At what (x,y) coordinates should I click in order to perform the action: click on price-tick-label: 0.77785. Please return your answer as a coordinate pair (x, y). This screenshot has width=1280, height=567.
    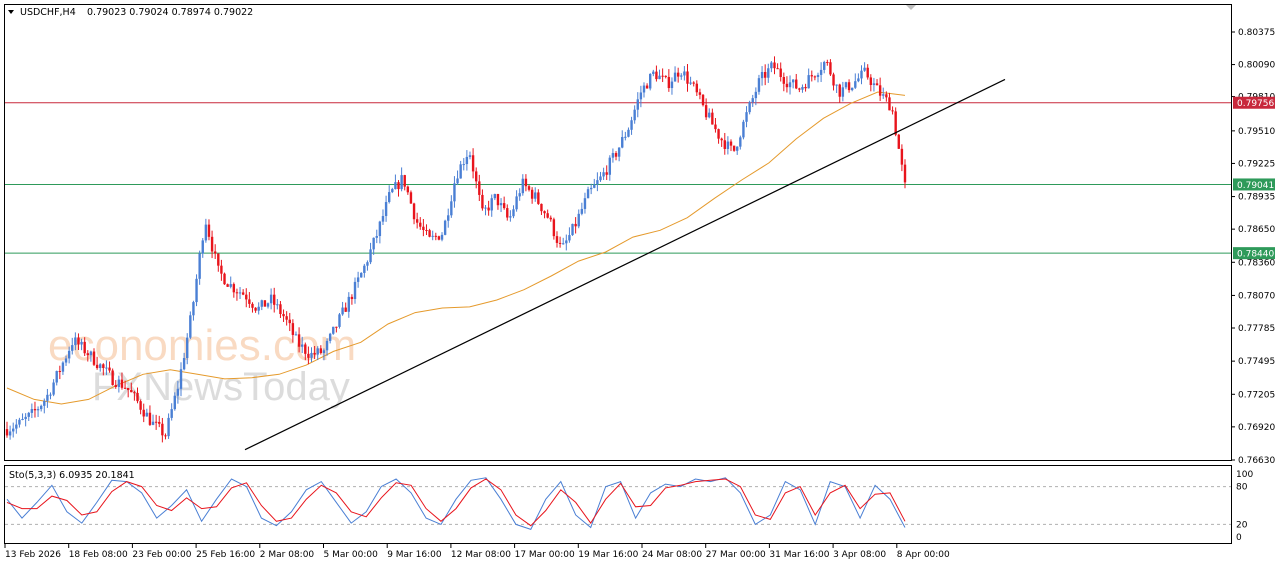
    Looking at the image, I should click on (1256, 329).